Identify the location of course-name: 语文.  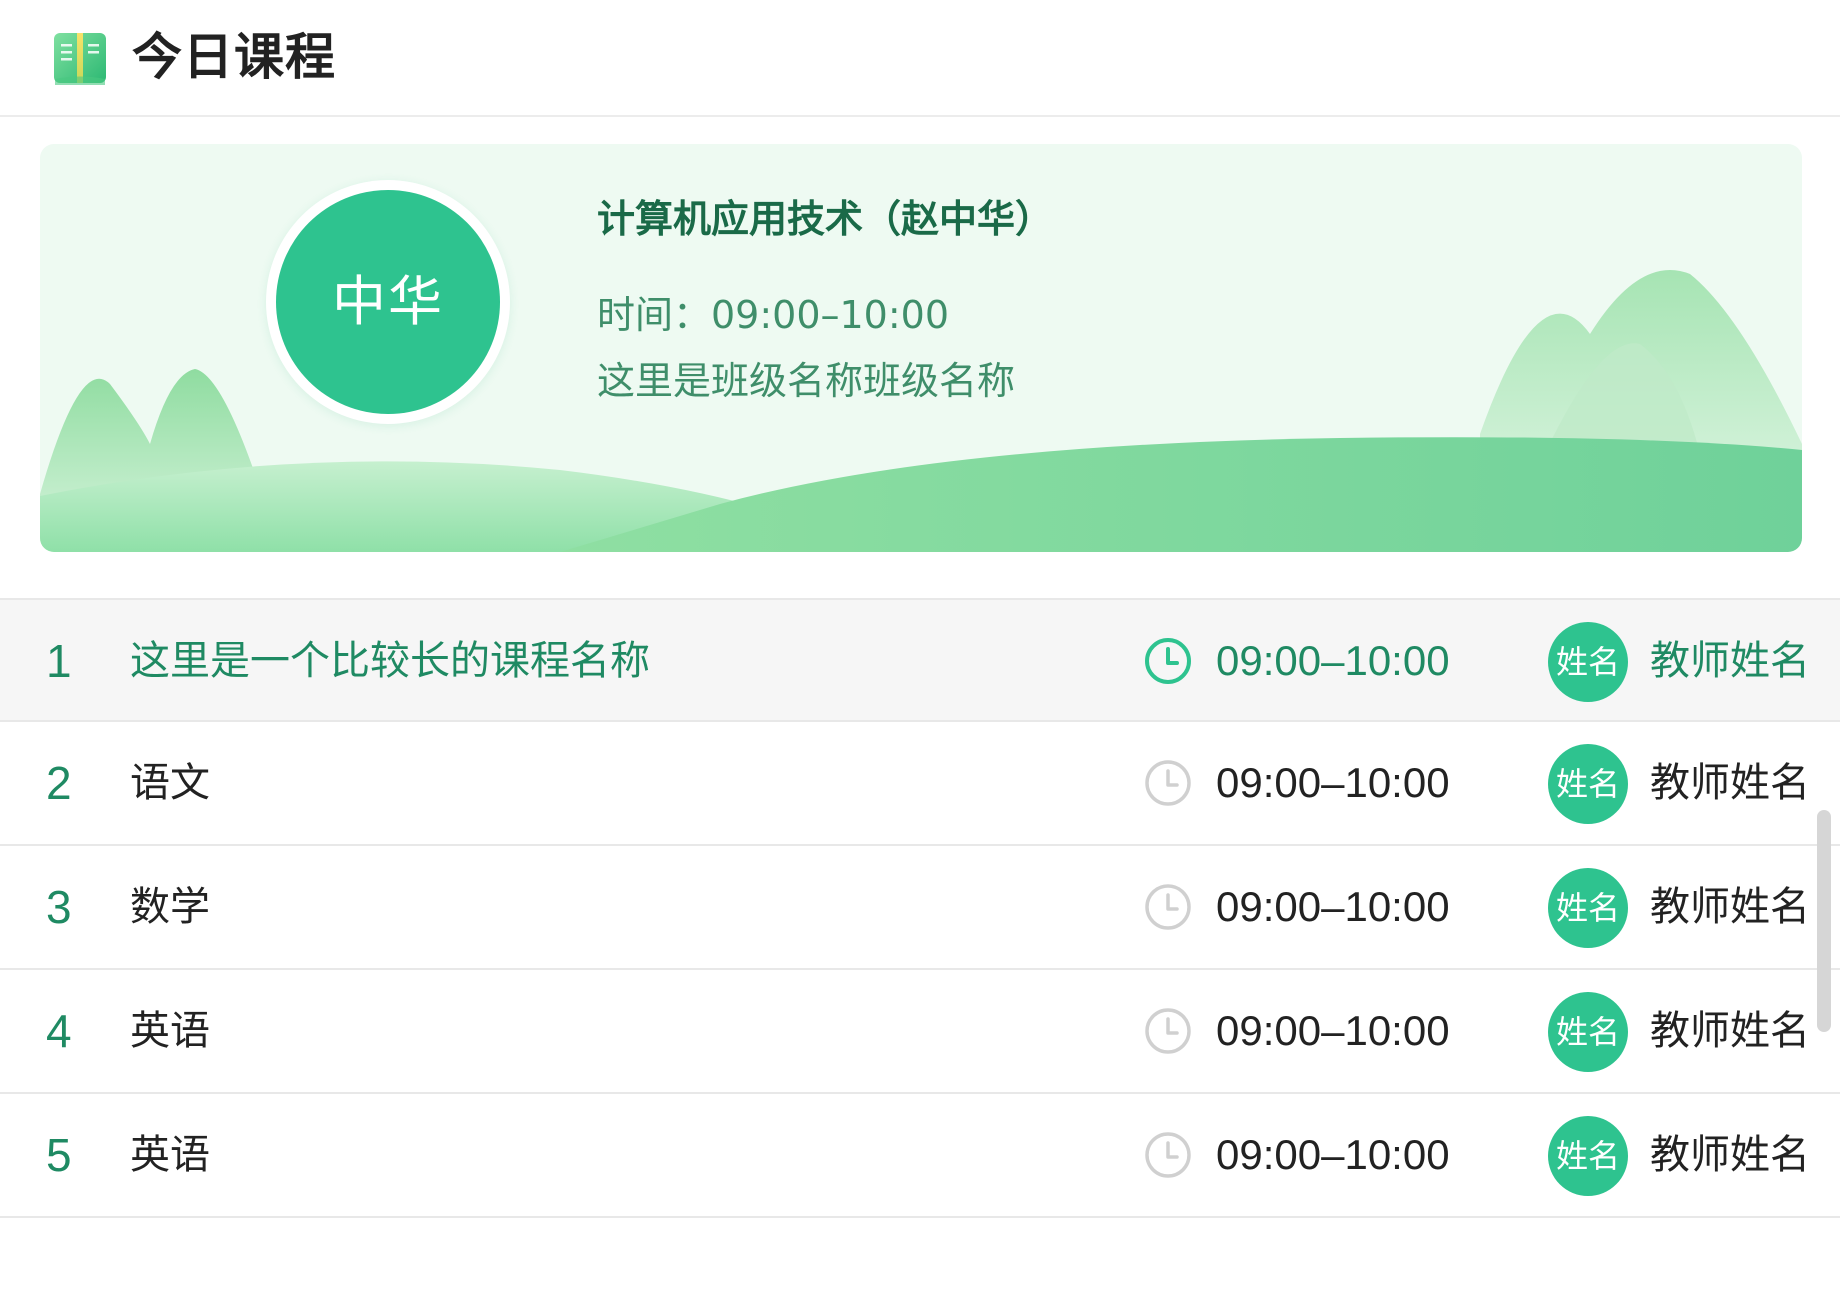
(170, 783).